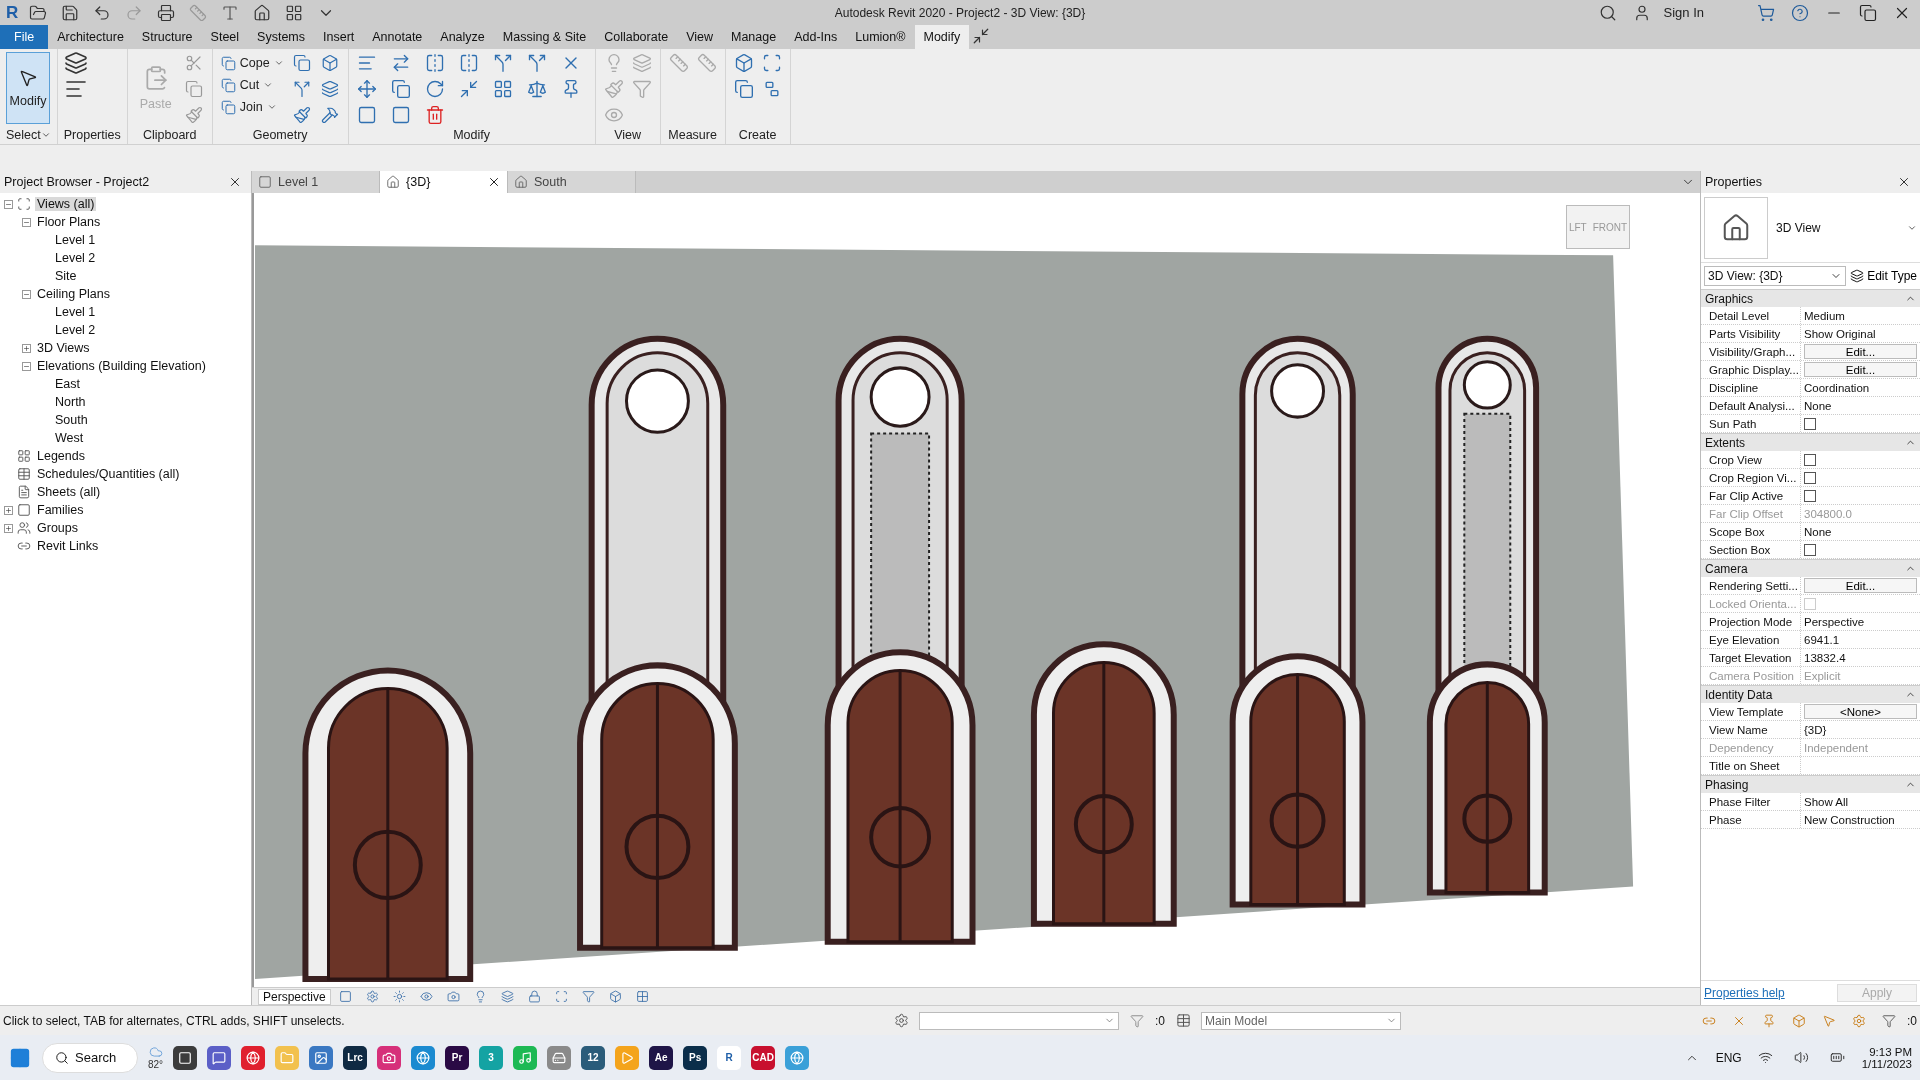  Describe the element at coordinates (942, 37) in the screenshot. I see `ribbon-tab: Modify` at that location.